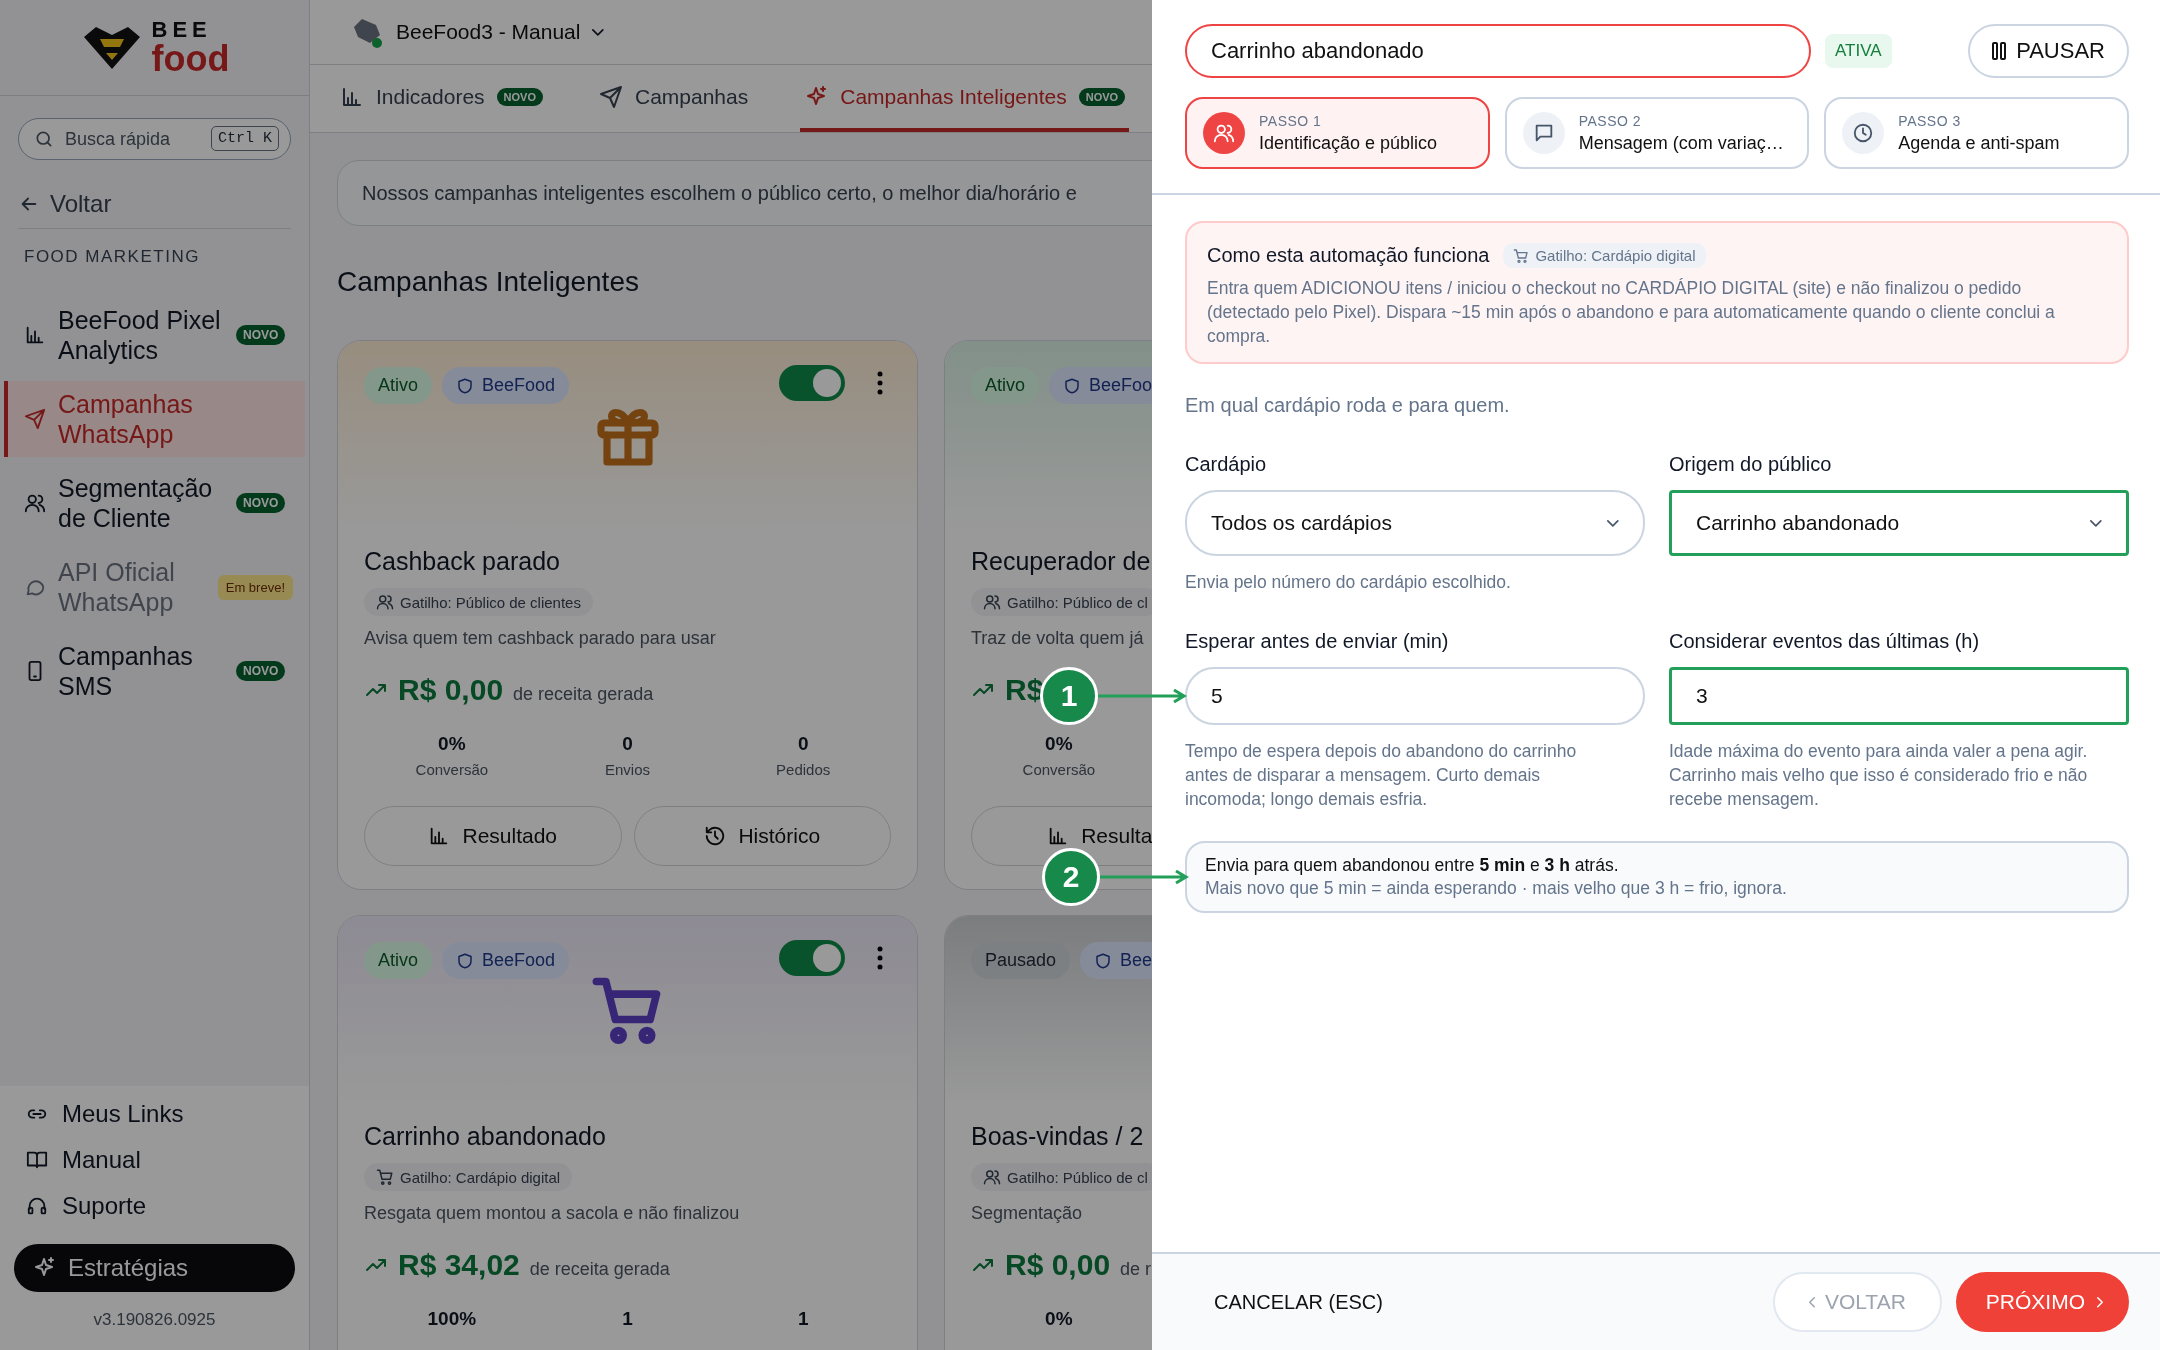 The height and width of the screenshot is (1350, 2160). Describe the element at coordinates (452, 1319) in the screenshot. I see `stat-value: 100%` at that location.